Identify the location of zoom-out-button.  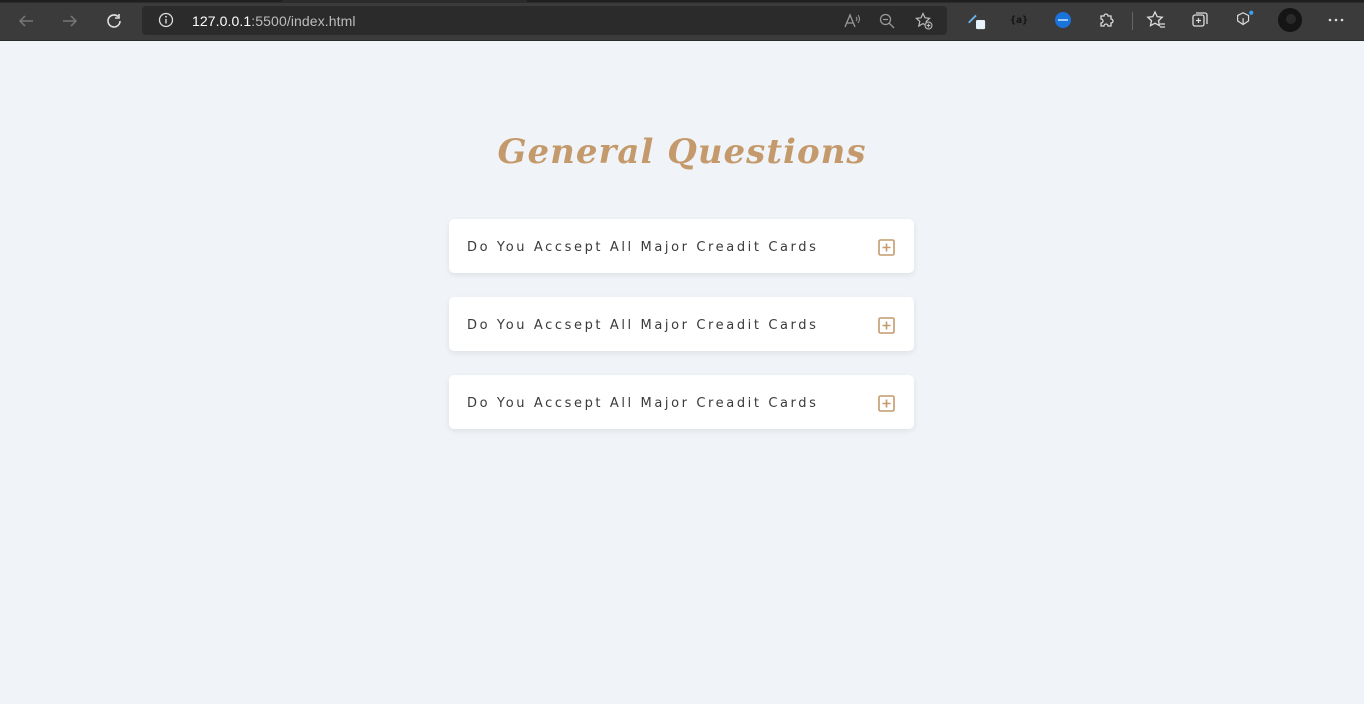
(887, 21).